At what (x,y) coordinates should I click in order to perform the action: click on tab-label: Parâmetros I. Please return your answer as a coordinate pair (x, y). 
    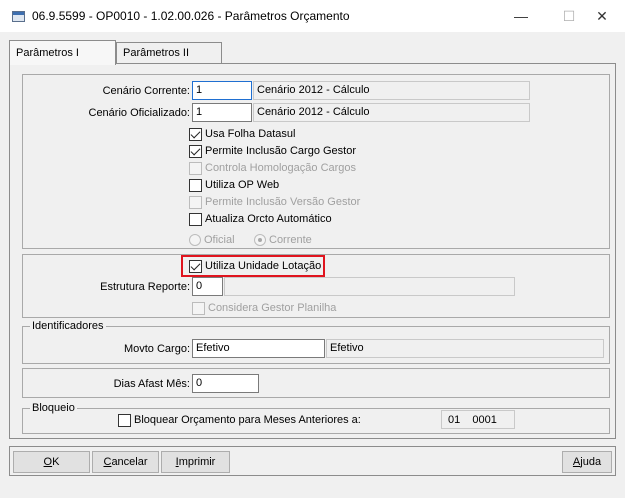
    Looking at the image, I should click on (47, 53).